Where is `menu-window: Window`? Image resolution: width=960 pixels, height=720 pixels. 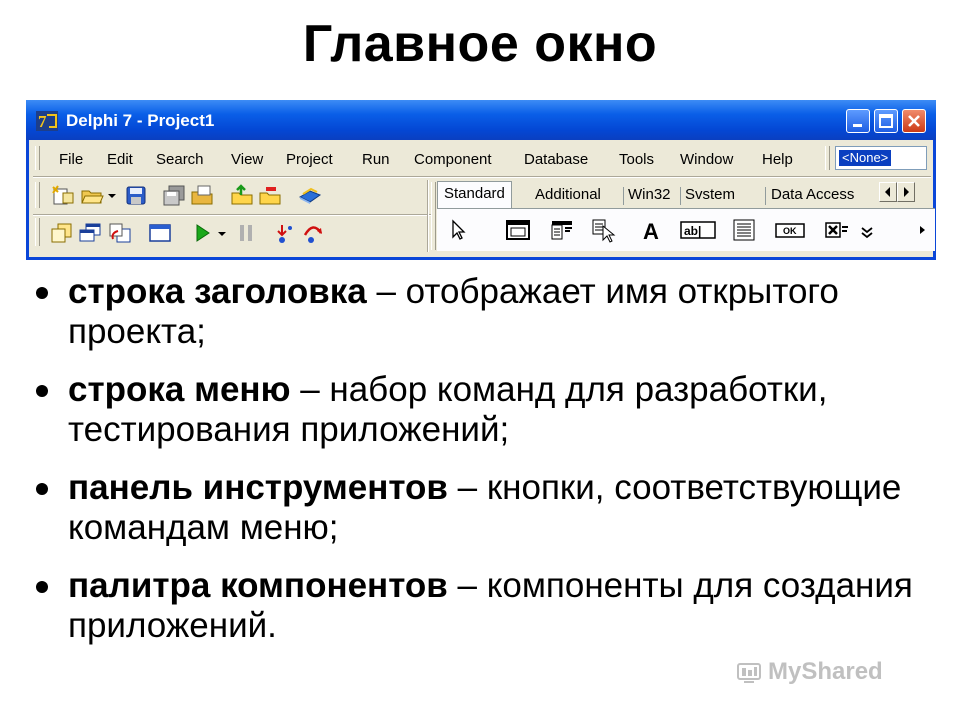
menu-window: Window is located at coordinates (706, 159).